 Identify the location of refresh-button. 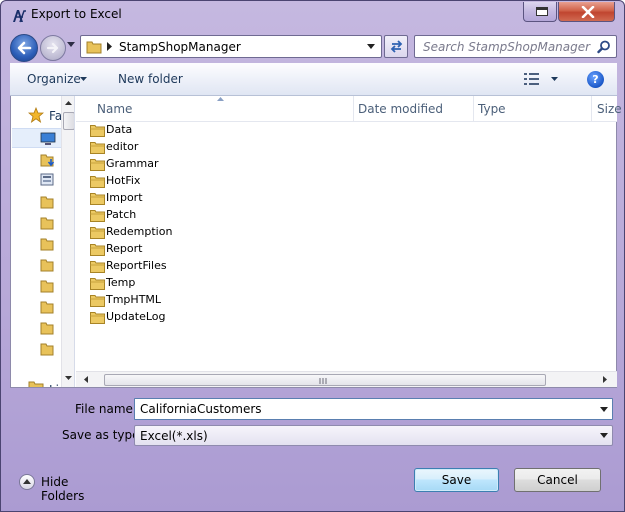
(396, 46).